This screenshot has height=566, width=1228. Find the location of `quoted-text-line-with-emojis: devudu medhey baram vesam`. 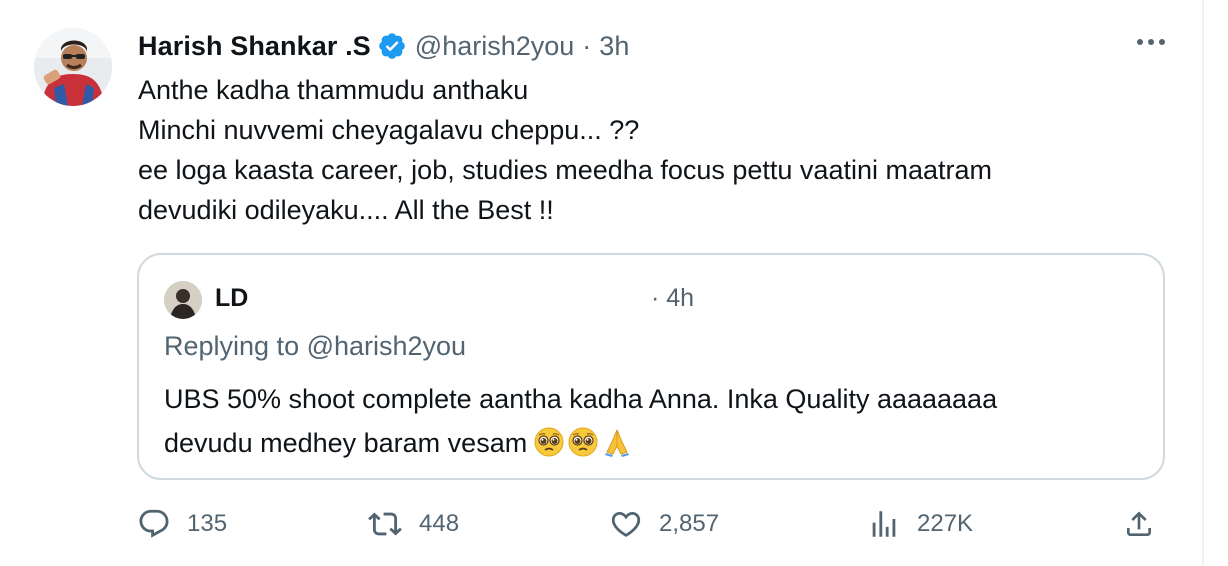

quoted-text-line-with-emojis: devudu medhey baram vesam is located at coordinates (654, 443).